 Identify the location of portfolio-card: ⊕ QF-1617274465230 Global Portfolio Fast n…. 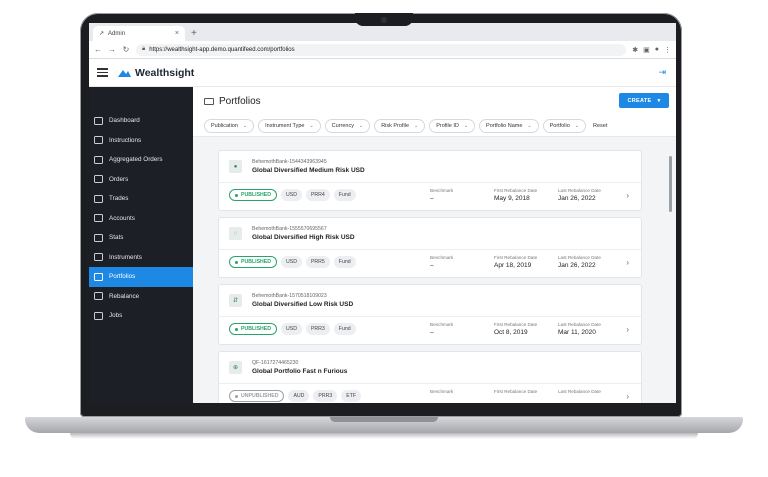
(430, 377).